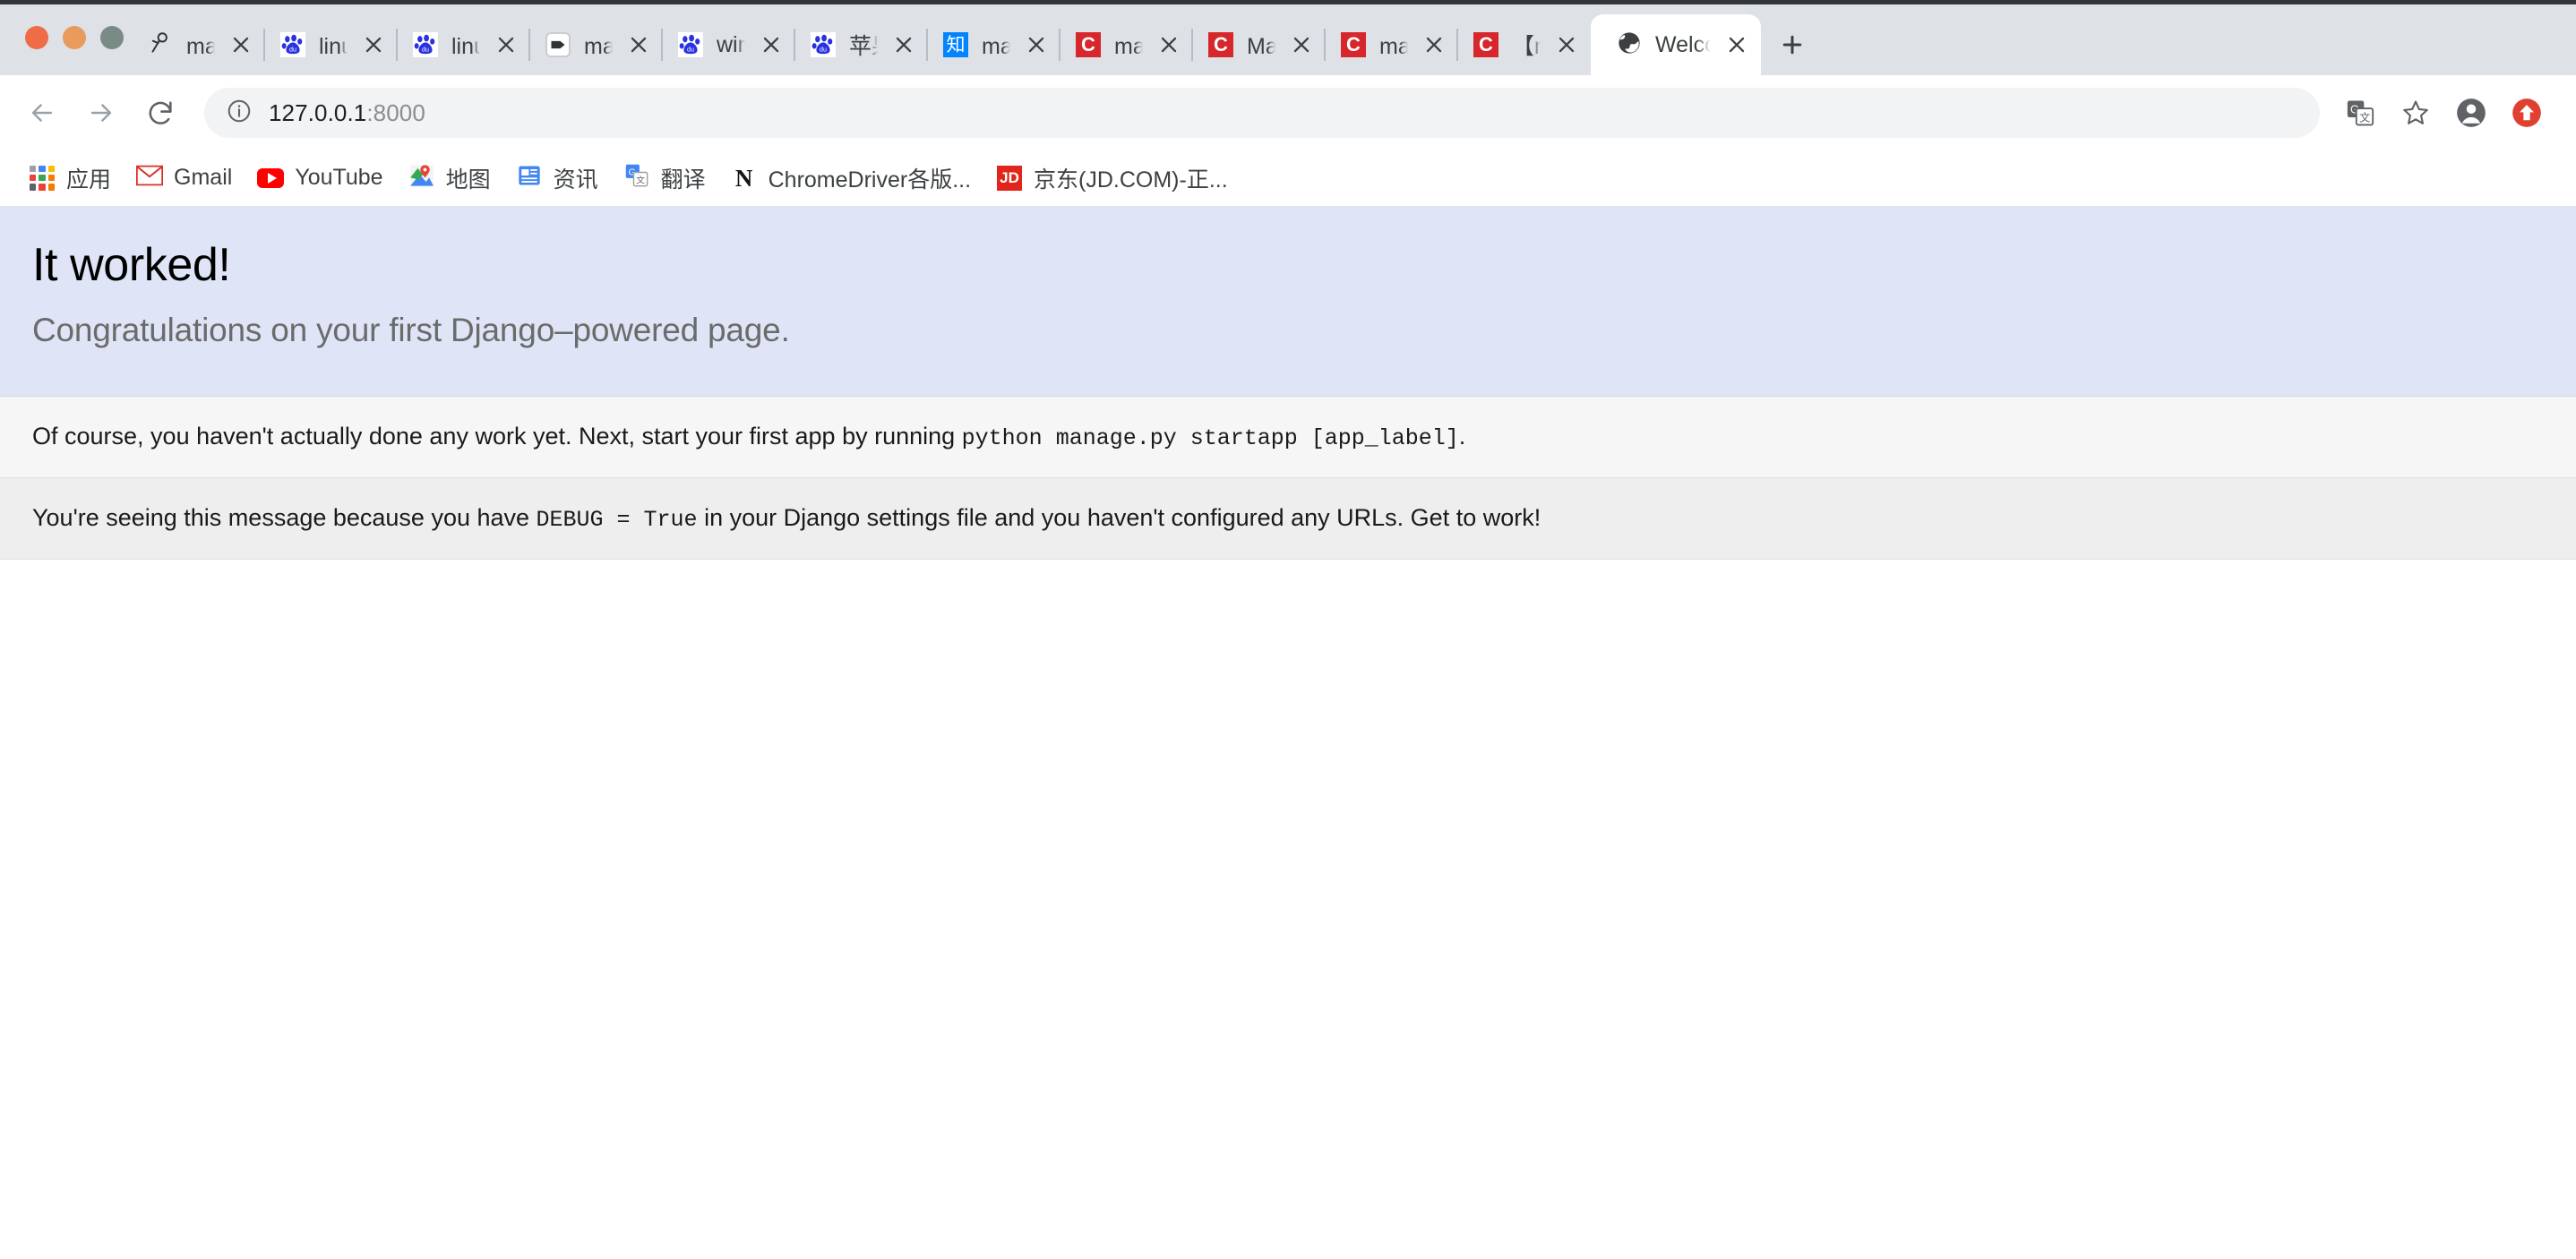 The height and width of the screenshot is (1259, 2576). Describe the element at coordinates (318, 112) in the screenshot. I see `url-host: 127.0.0.1` at that location.